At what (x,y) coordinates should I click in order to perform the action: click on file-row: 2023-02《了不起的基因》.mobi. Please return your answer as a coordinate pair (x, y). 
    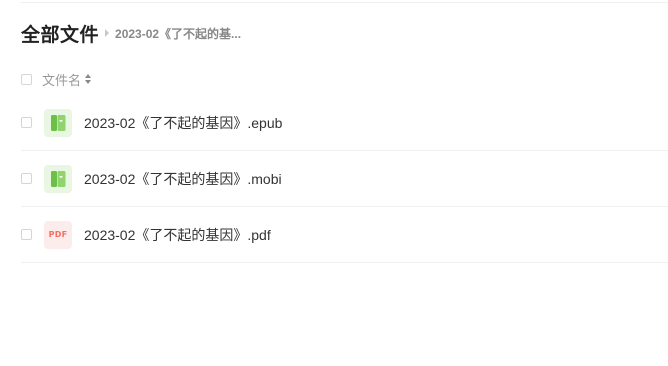
    Looking at the image, I should click on (344, 179).